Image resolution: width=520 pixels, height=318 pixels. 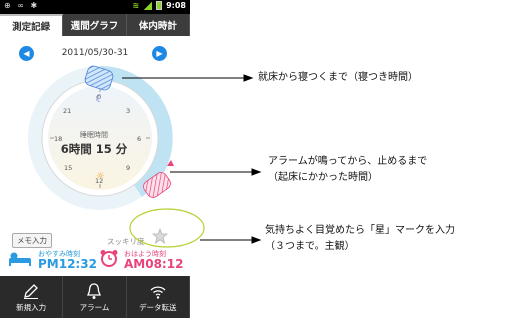 I want to click on annotation-2-line2: （起床にかかった時間）, so click(x=323, y=177).